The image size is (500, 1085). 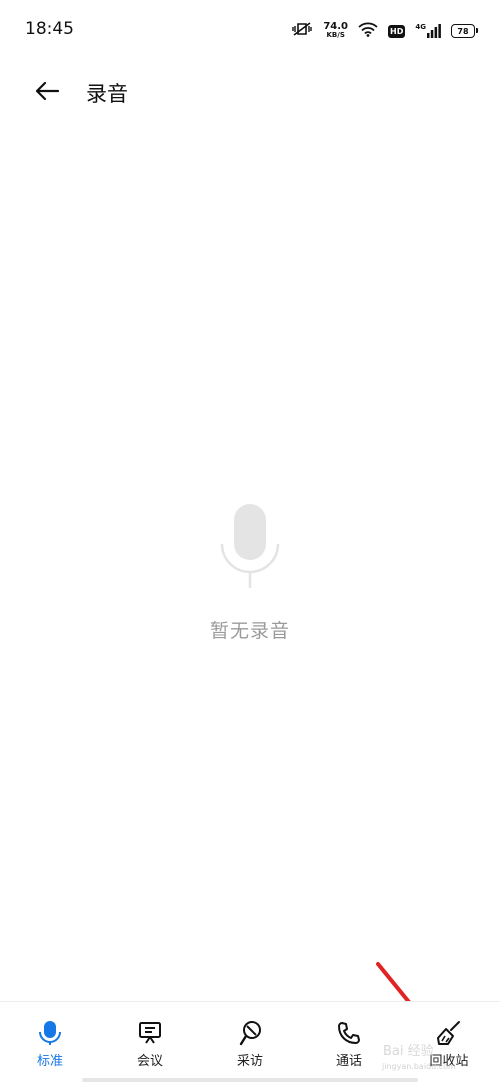 I want to click on watermark-url: jingyan.baidu.com, so click(x=419, y=1066).